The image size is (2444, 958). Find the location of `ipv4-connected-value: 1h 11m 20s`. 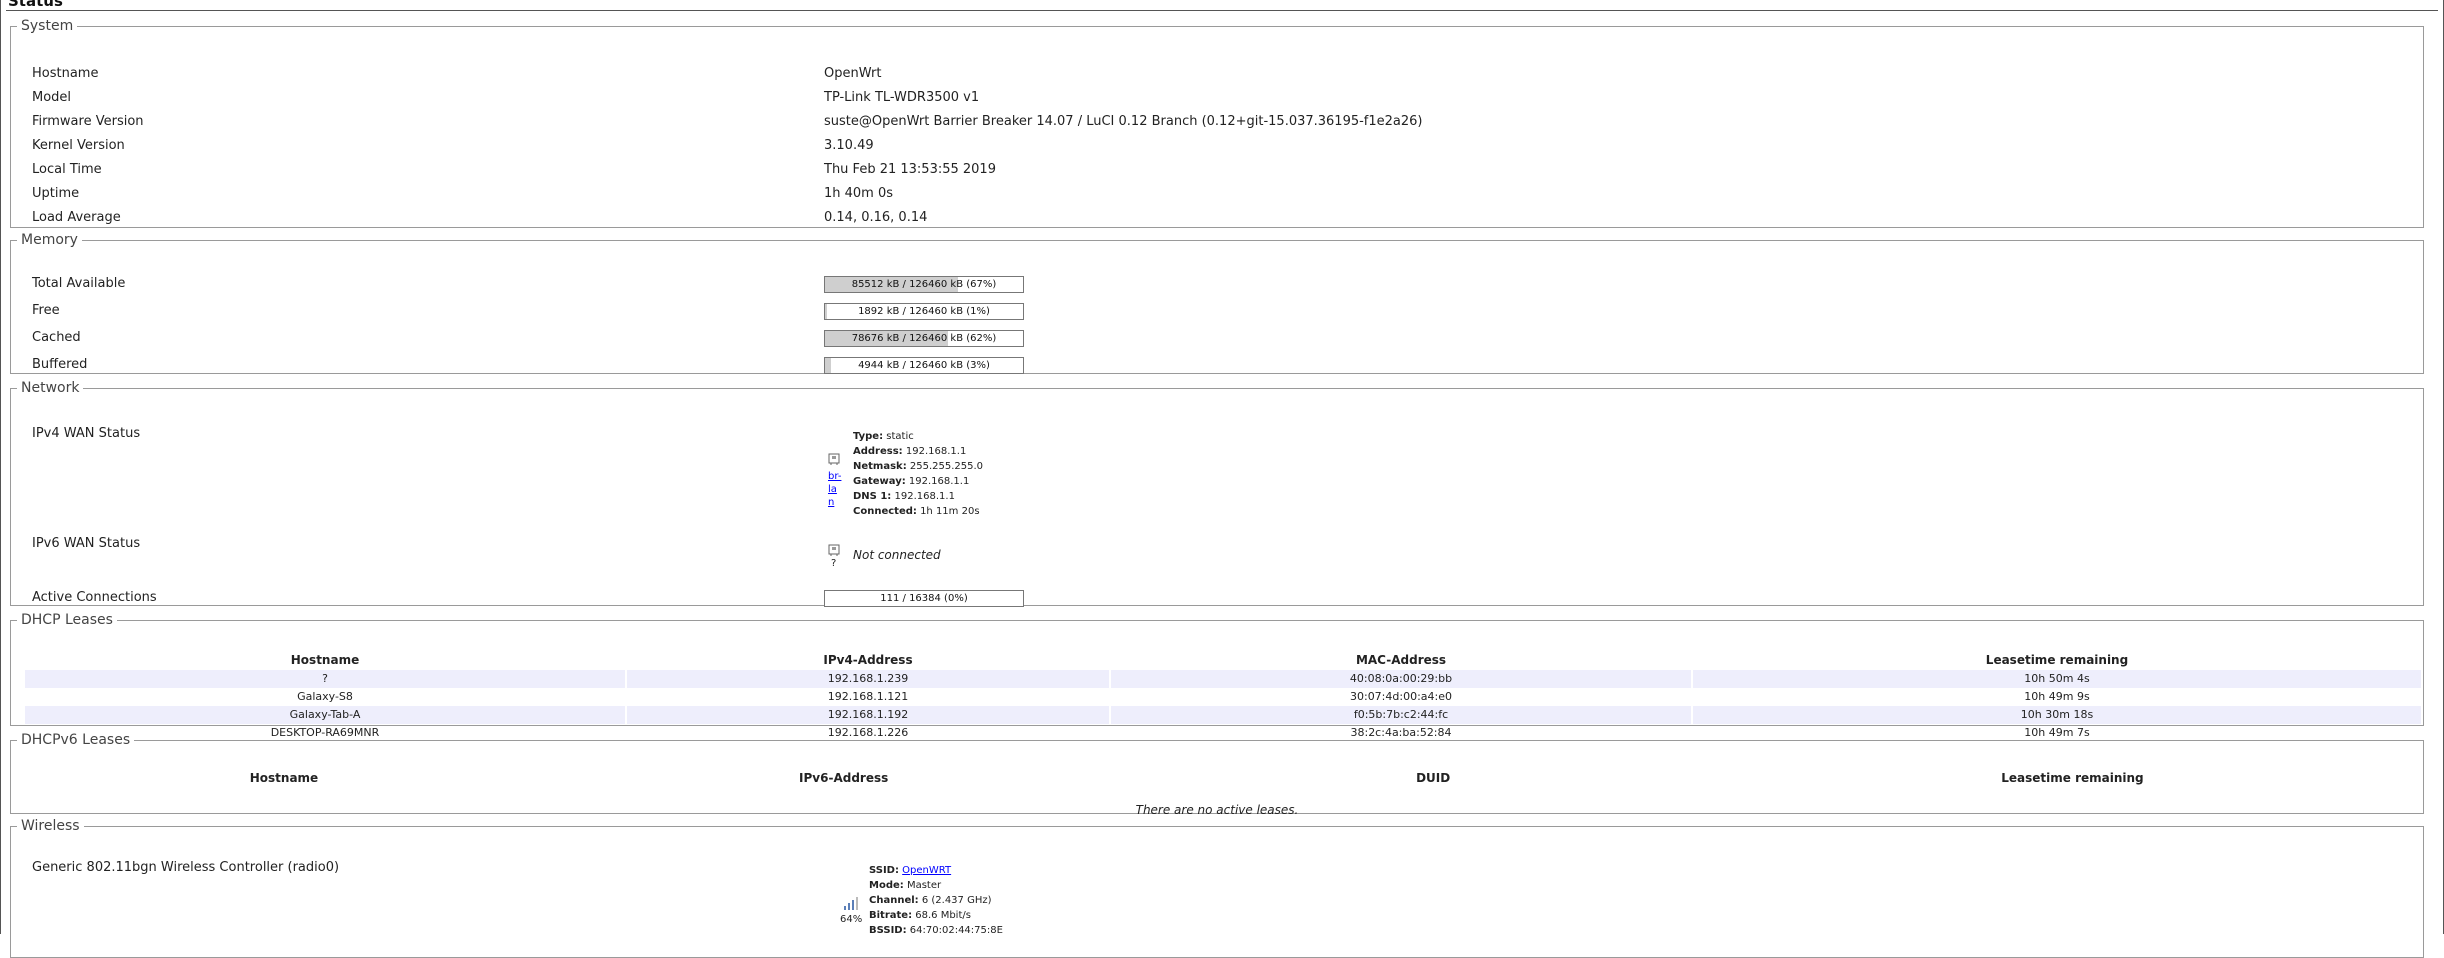

ipv4-connected-value: 1h 11m 20s is located at coordinates (948, 511).